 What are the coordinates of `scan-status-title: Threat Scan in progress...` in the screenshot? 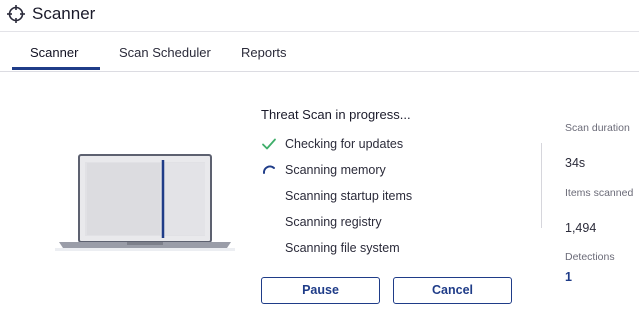 It's located at (336, 114).